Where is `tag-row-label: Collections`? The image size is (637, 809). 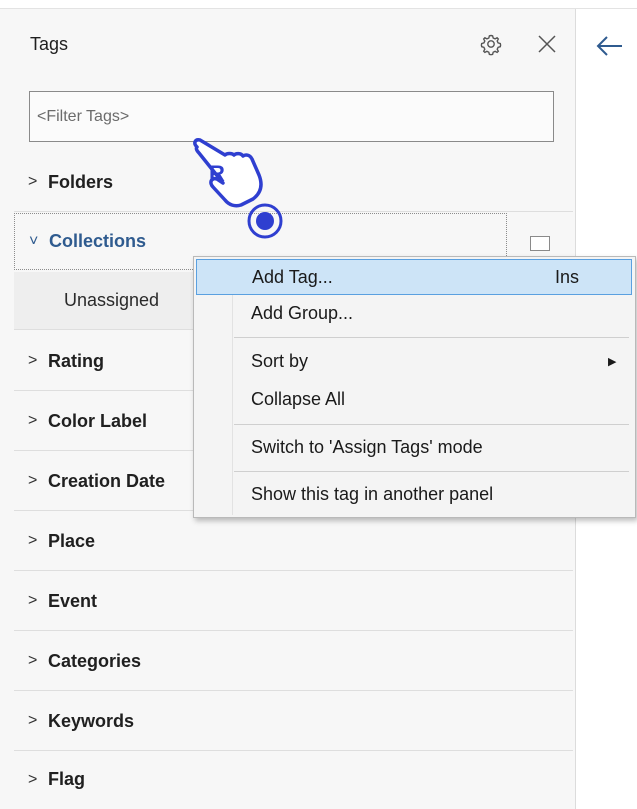
tag-row-label: Collections is located at coordinates (98, 241).